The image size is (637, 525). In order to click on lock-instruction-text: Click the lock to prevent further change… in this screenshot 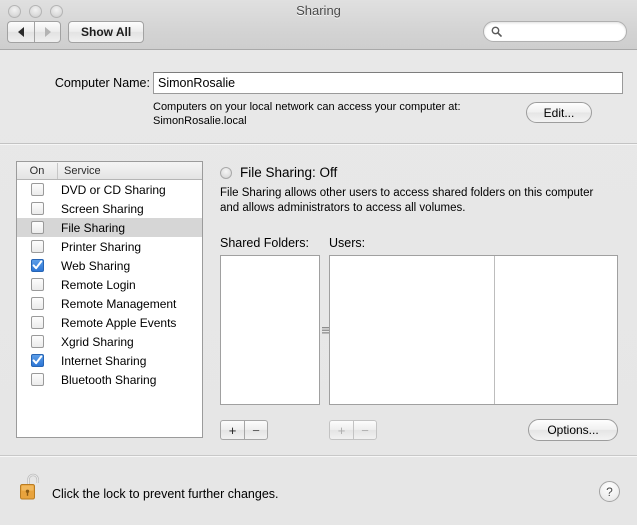, I will do `click(165, 494)`.